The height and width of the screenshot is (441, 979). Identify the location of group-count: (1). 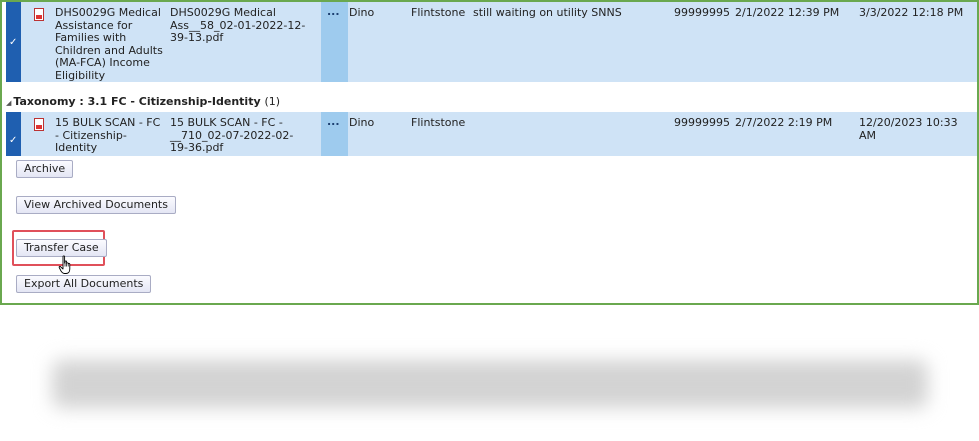
(272, 101).